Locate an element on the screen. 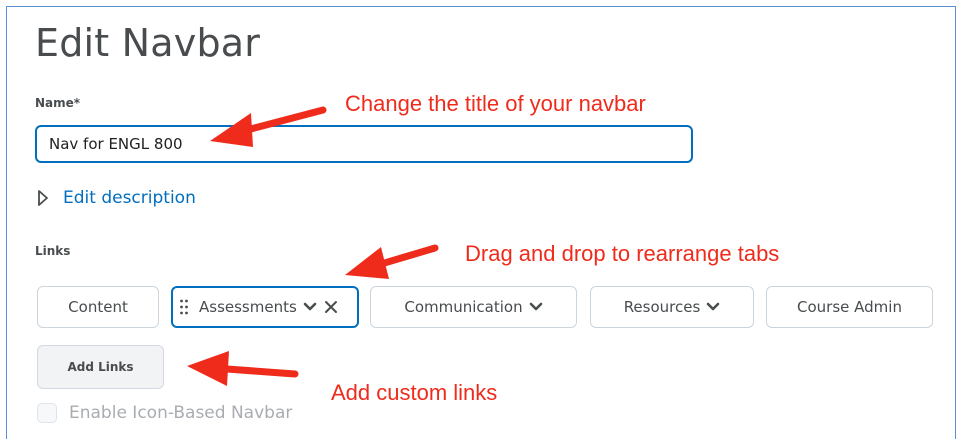 Image resolution: width=961 pixels, height=440 pixels. link-tab-resources: Resources is located at coordinates (672, 307).